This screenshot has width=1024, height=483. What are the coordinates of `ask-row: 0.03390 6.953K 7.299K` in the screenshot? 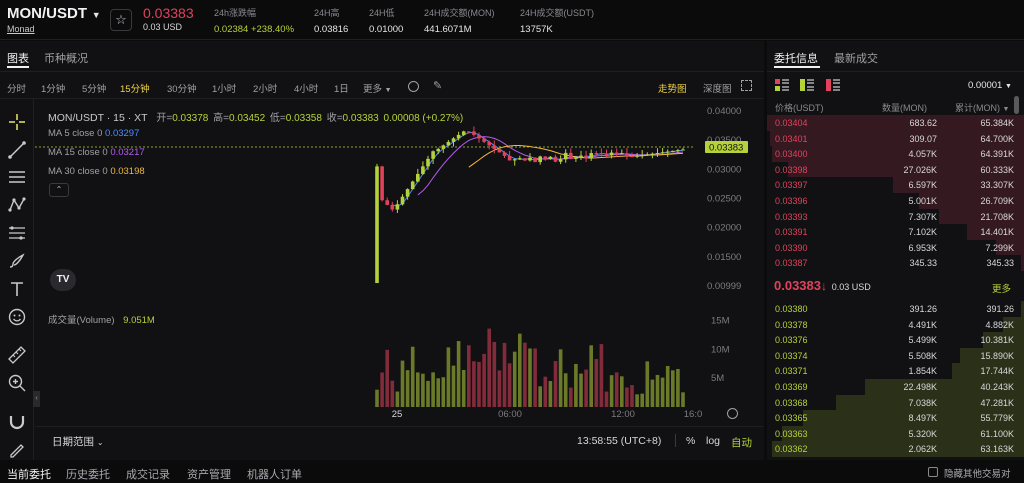 It's located at (895, 247).